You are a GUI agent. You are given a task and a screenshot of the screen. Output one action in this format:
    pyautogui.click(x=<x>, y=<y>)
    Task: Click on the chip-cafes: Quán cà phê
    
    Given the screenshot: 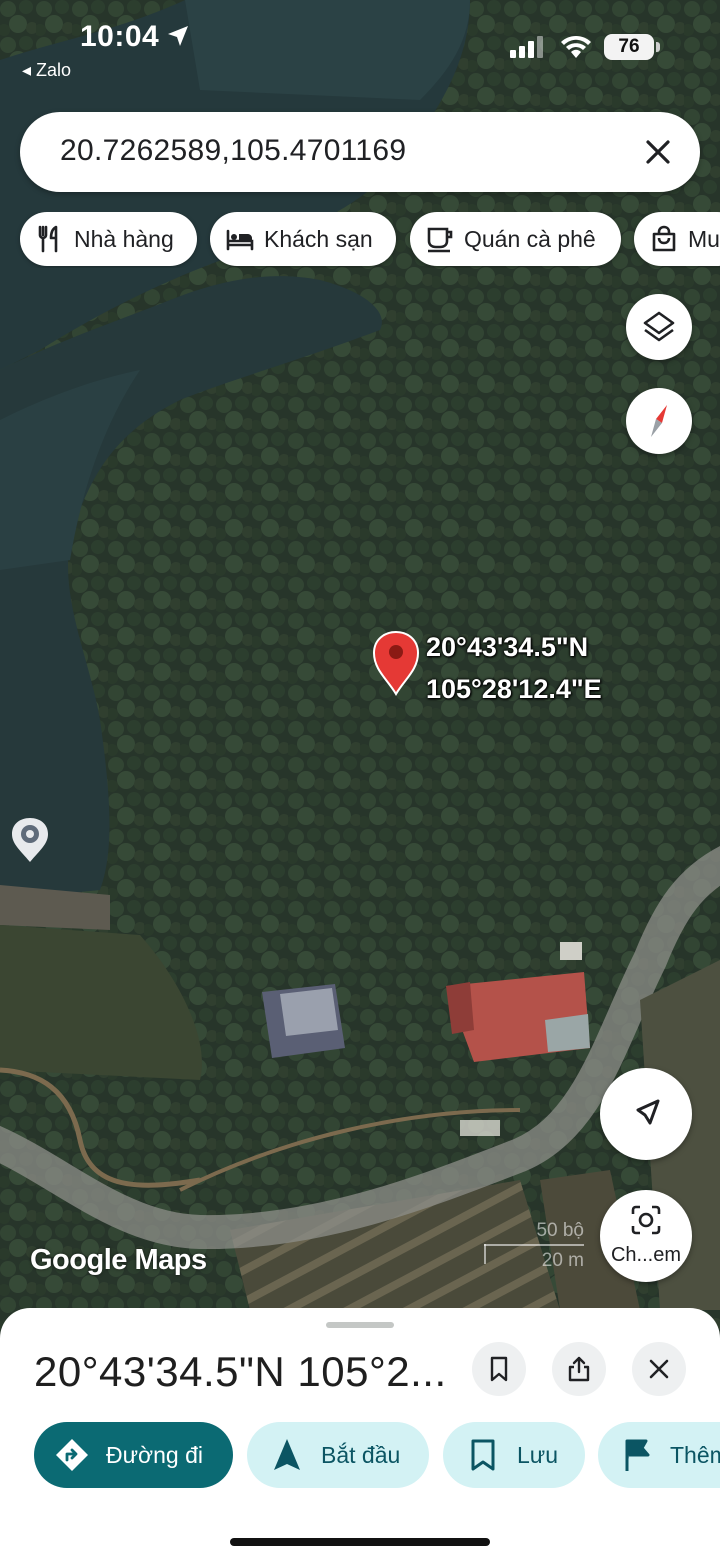 What is the action you would take?
    pyautogui.click(x=515, y=239)
    